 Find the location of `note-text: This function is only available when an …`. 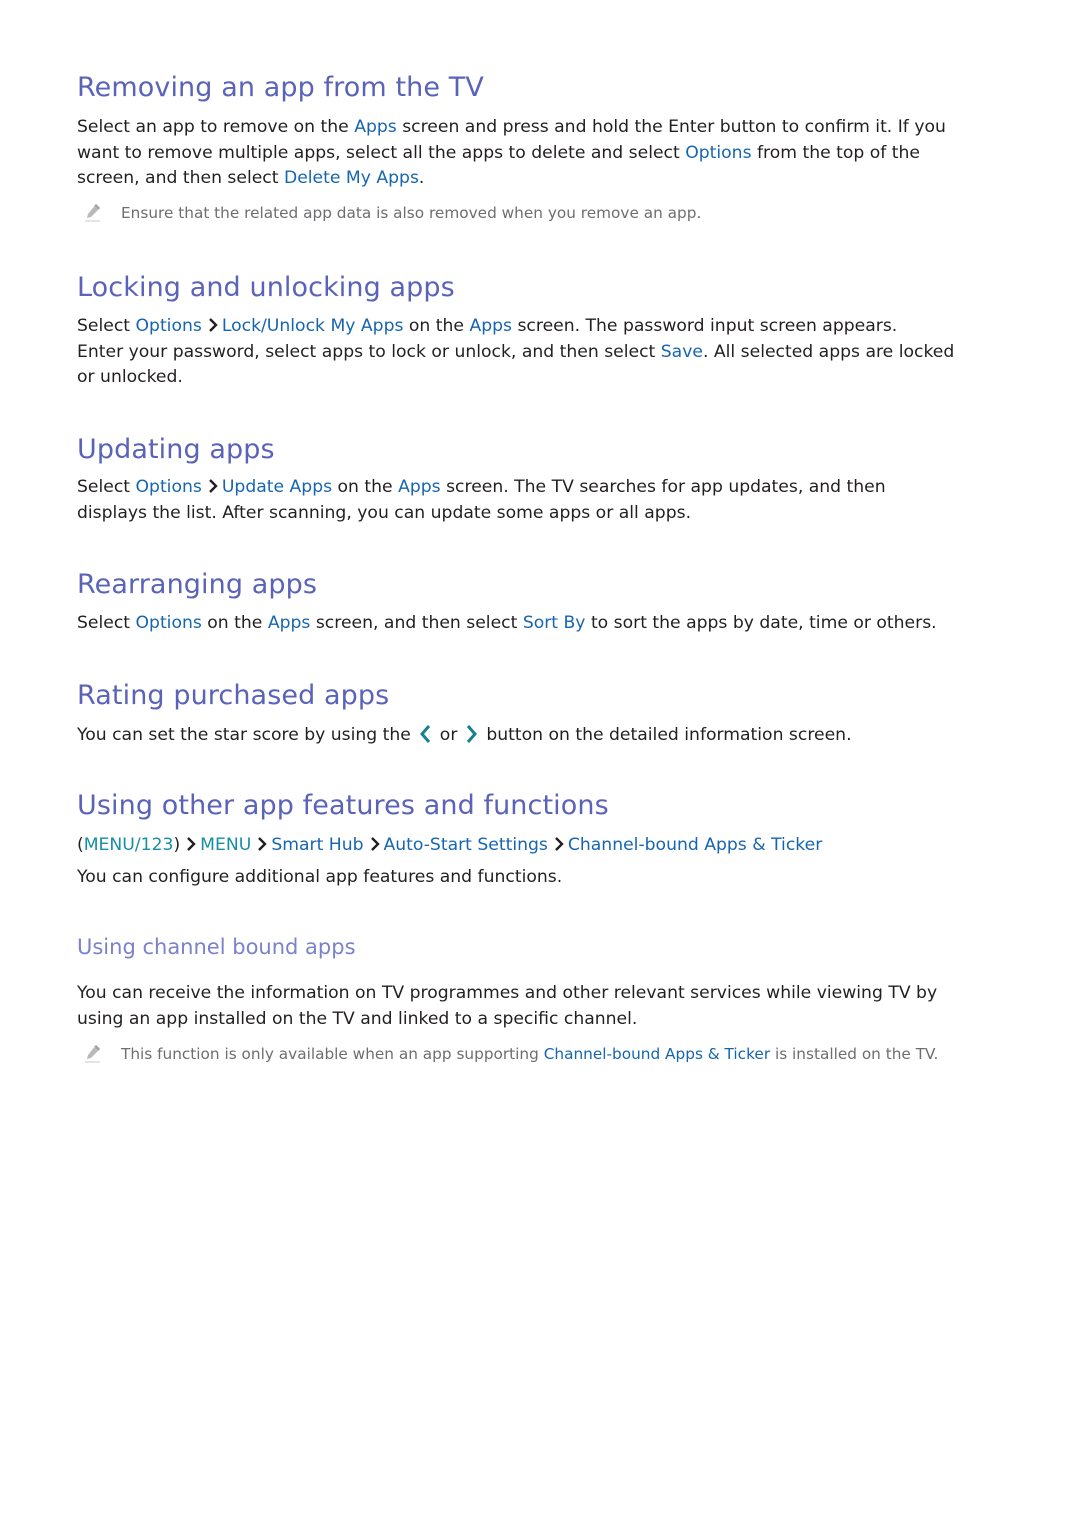

note-text: This function is only available when an … is located at coordinates (332, 1054).